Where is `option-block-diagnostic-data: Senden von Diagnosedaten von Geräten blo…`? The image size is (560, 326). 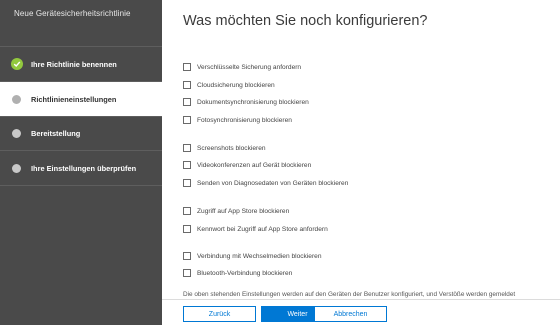 option-block-diagnostic-data: Senden von Diagnosedaten von Geräten blo… is located at coordinates (265, 183).